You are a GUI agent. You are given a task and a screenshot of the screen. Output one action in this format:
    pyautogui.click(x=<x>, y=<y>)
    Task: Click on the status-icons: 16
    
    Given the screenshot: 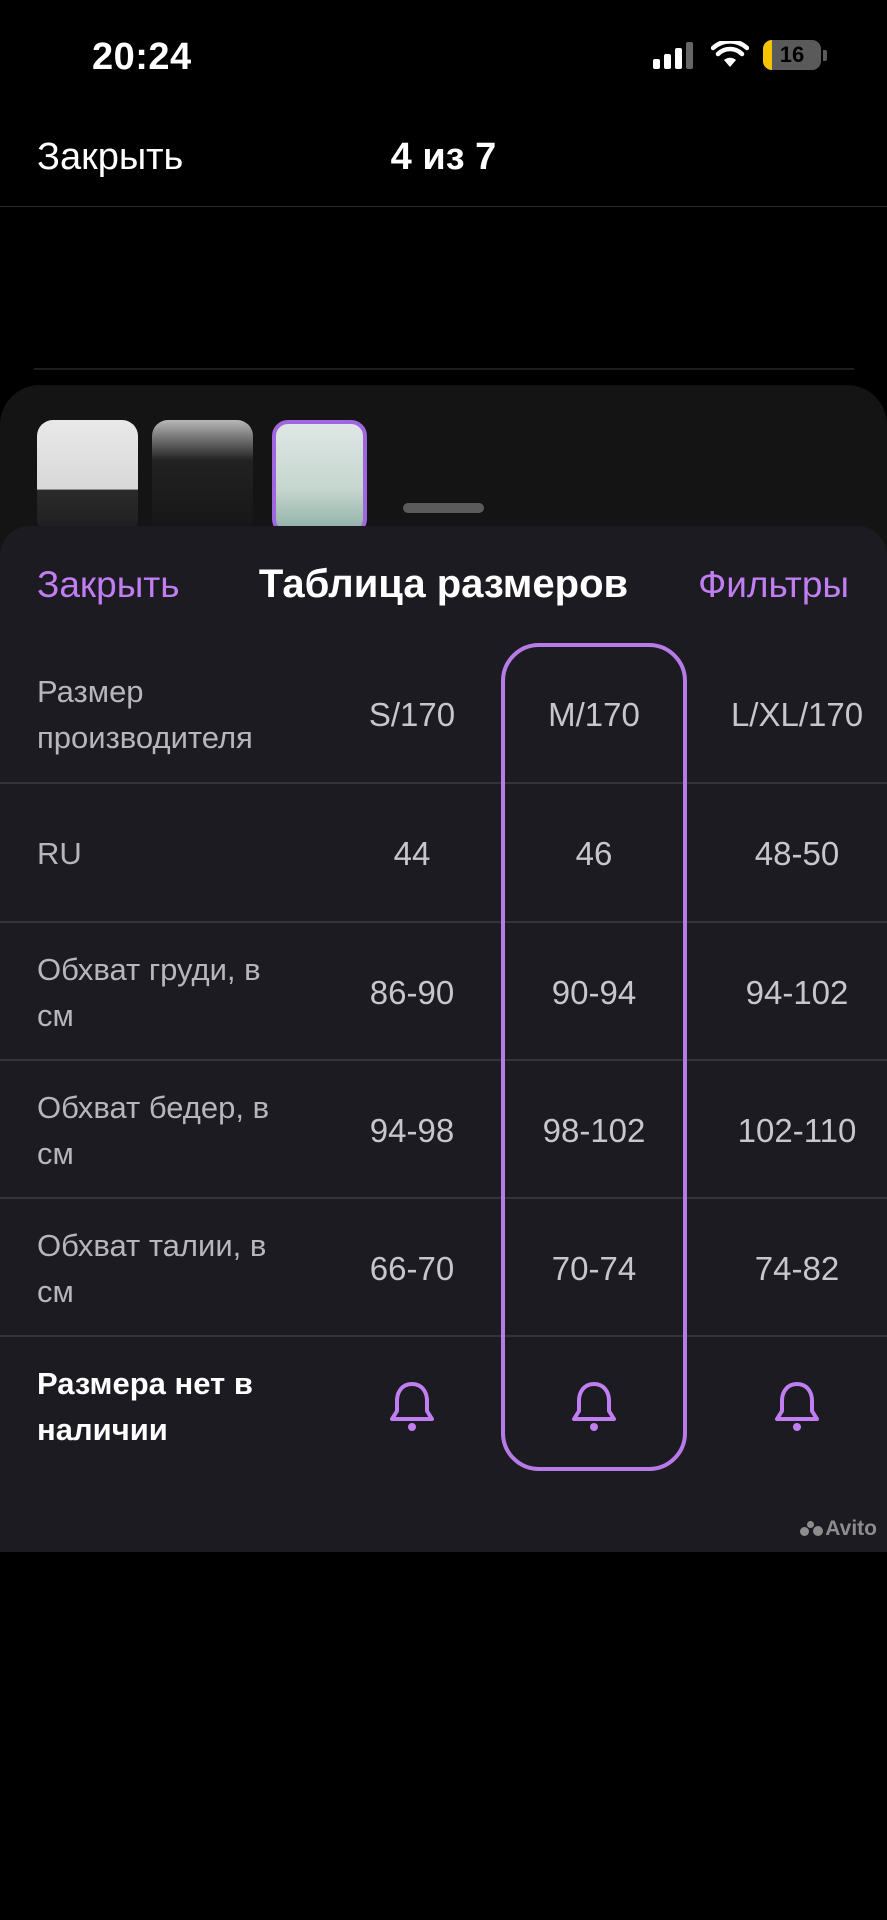 What is the action you would take?
    pyautogui.click(x=740, y=55)
    